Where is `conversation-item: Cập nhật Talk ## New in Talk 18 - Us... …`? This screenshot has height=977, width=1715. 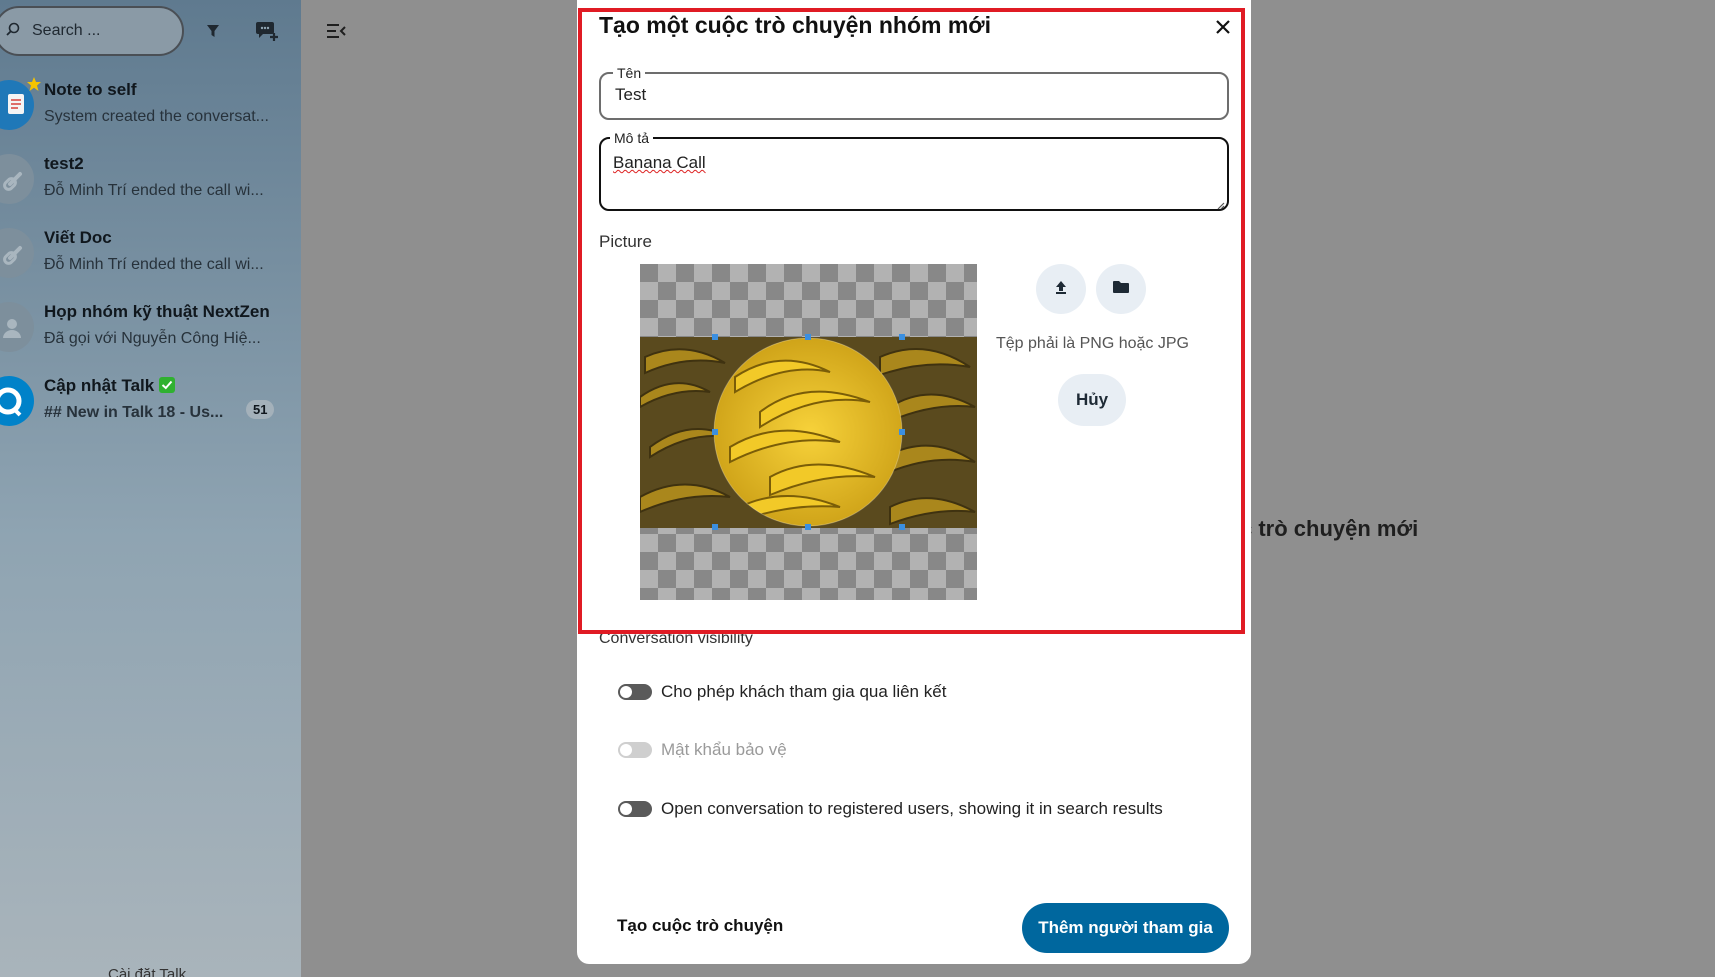
conversation-item: Cập nhật Talk ## New in Talk 18 - Us... … is located at coordinates (150, 405).